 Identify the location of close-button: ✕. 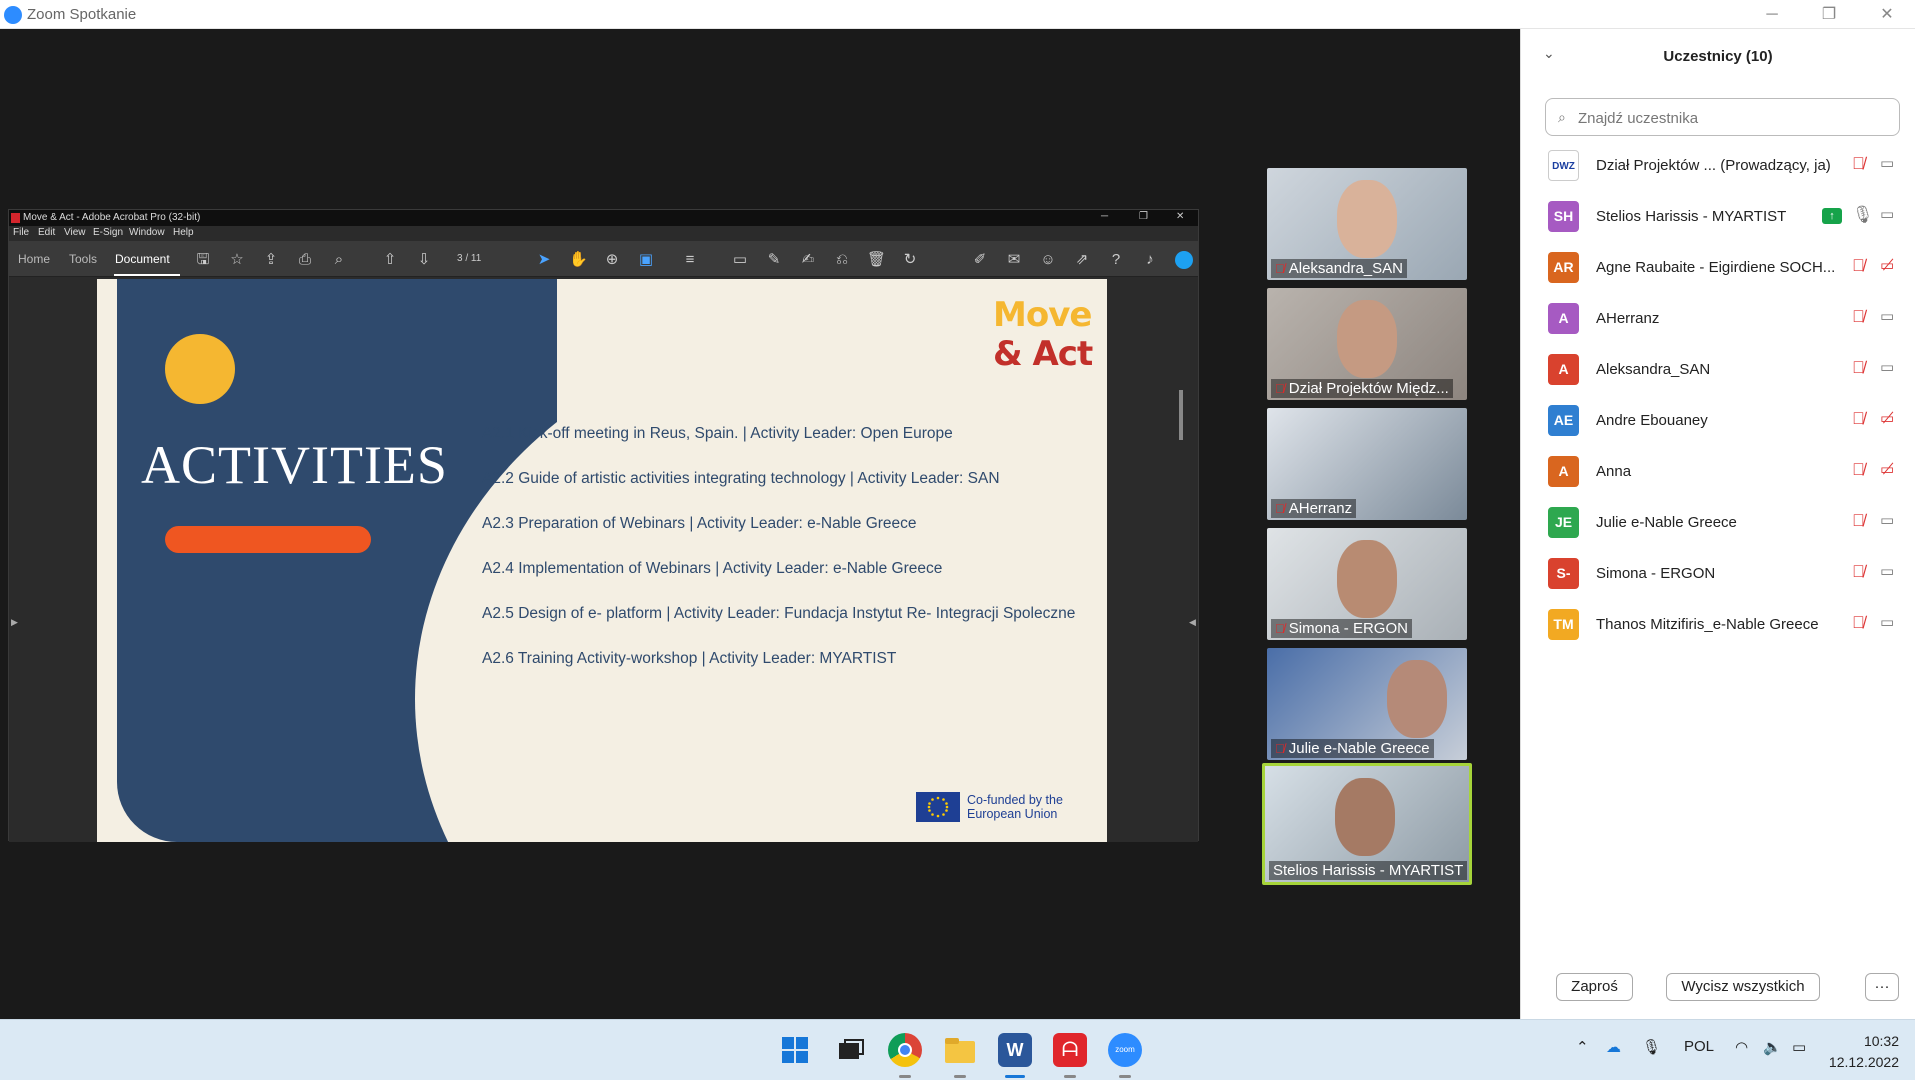
(1887, 15).